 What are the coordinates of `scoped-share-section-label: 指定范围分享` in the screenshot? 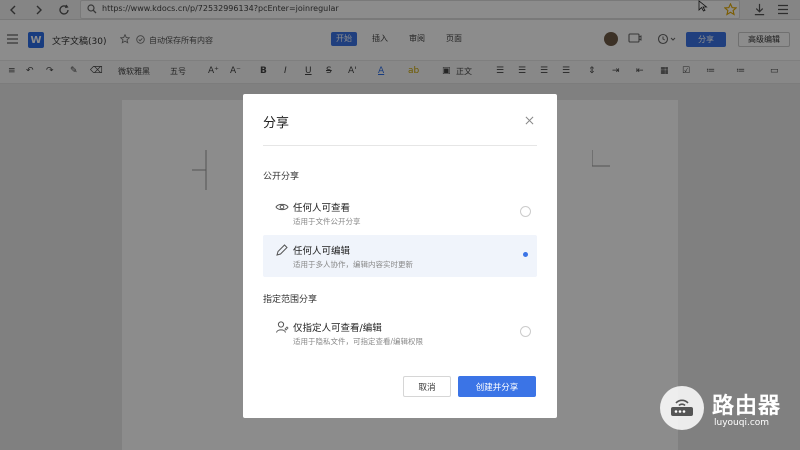 It's located at (290, 300).